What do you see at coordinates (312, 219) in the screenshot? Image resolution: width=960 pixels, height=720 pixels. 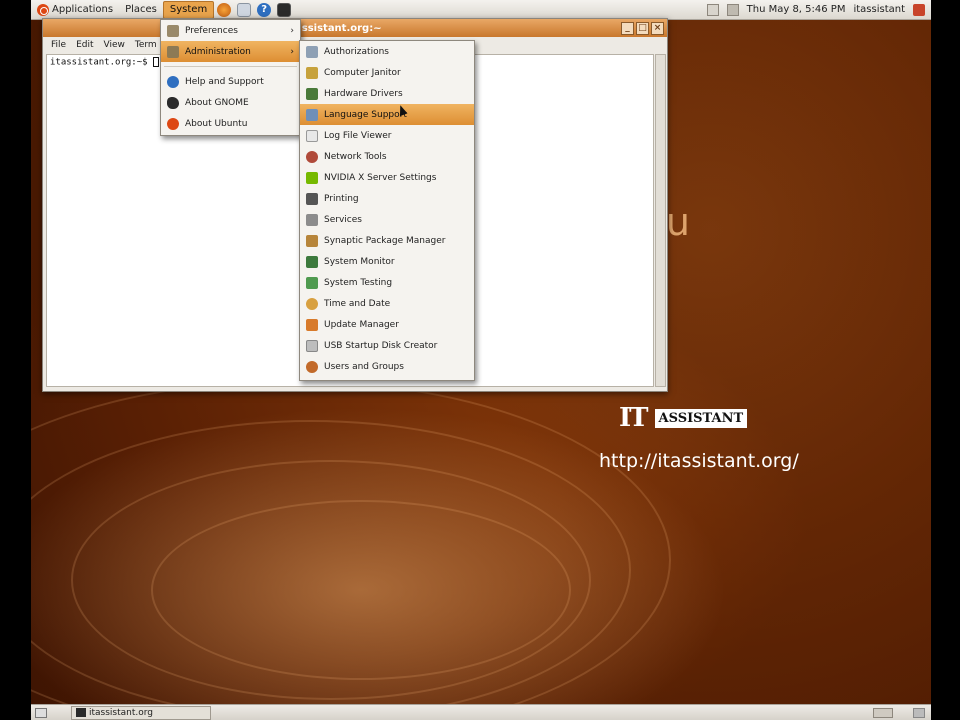 I see `services-icon` at bounding box center [312, 219].